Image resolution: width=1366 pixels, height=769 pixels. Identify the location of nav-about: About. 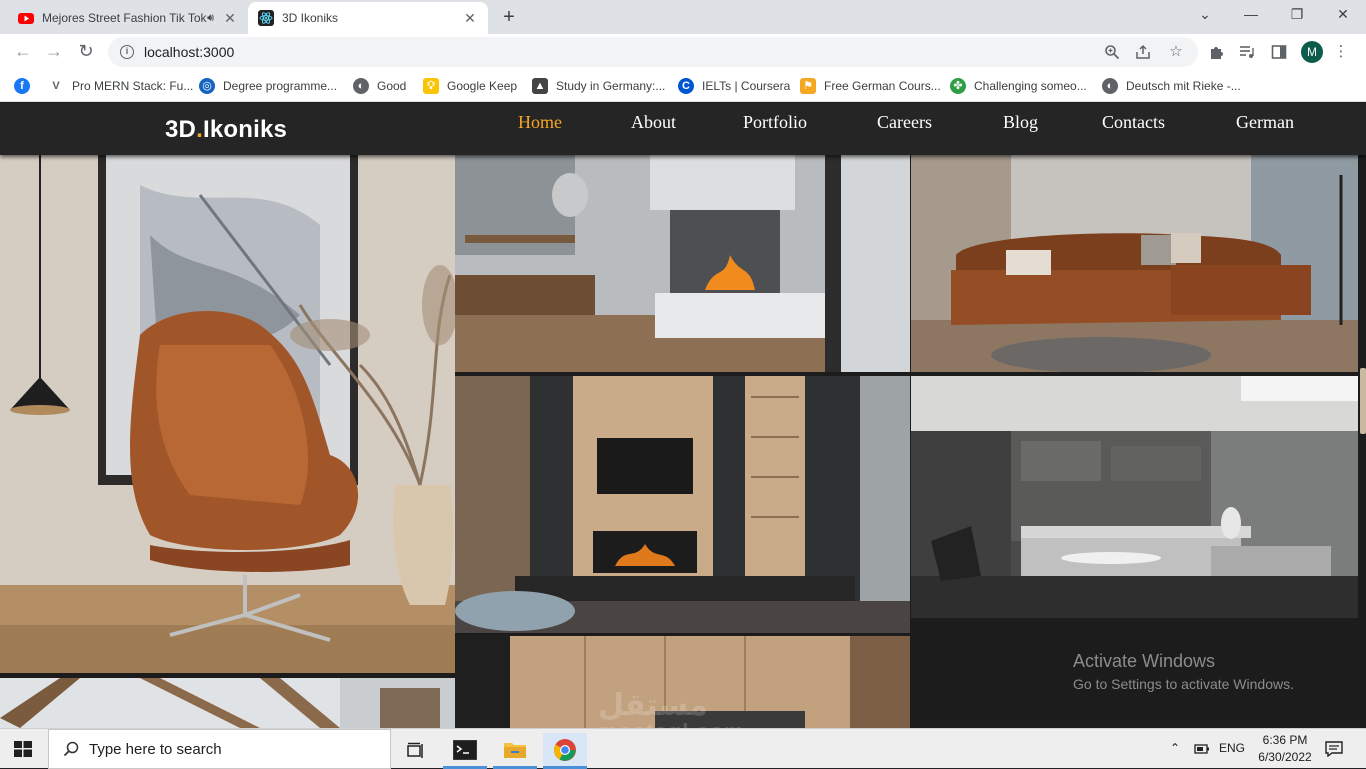
(653, 122).